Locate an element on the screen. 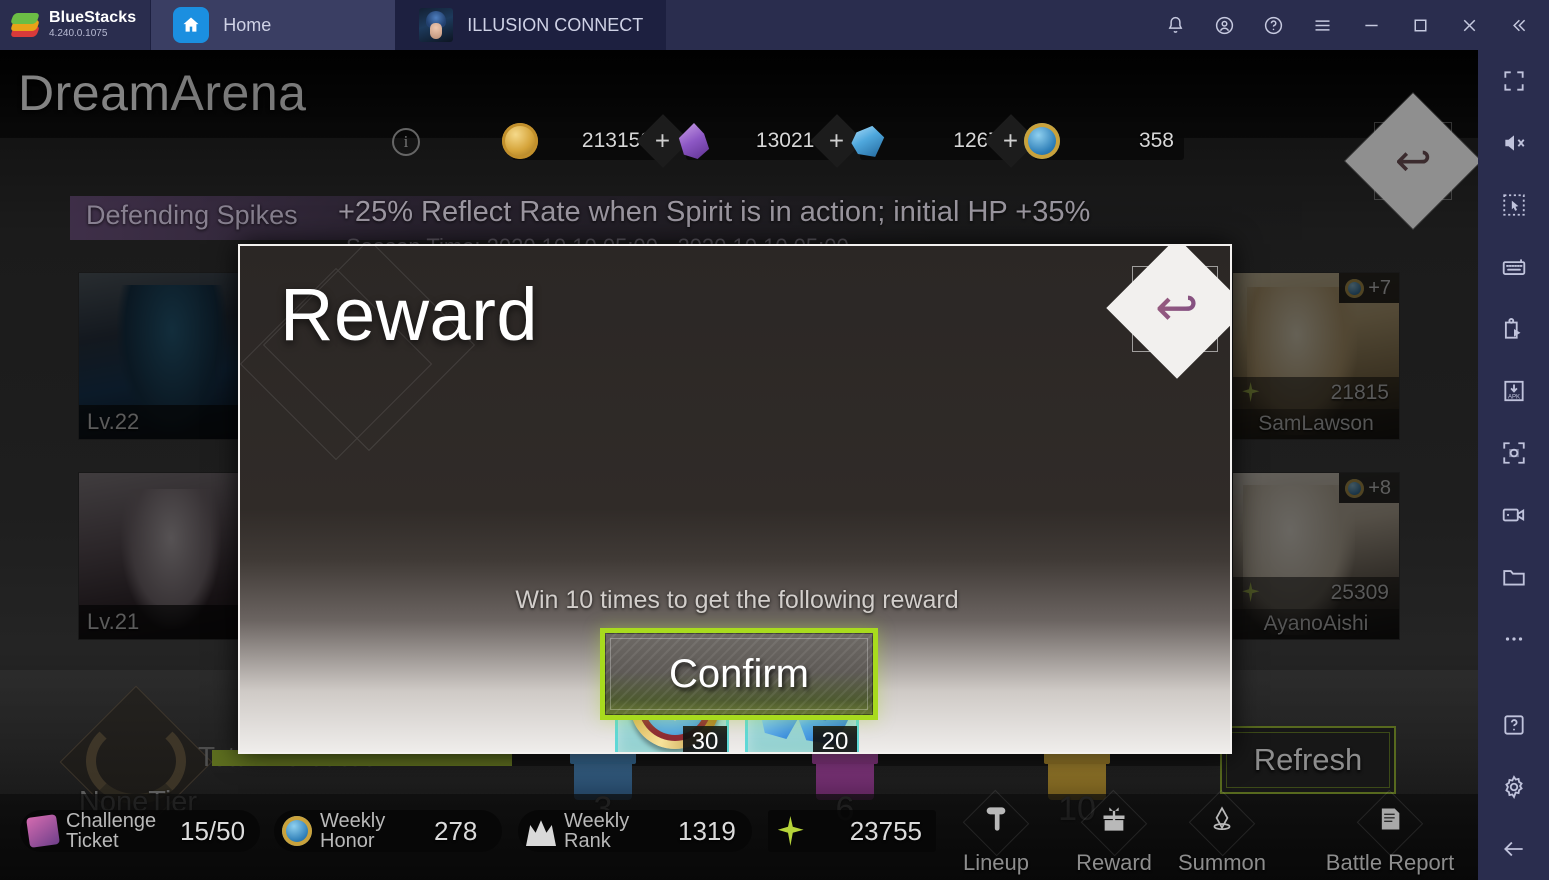 The height and width of the screenshot is (880, 1549). macro-play-icon is located at coordinates (1513, 329).